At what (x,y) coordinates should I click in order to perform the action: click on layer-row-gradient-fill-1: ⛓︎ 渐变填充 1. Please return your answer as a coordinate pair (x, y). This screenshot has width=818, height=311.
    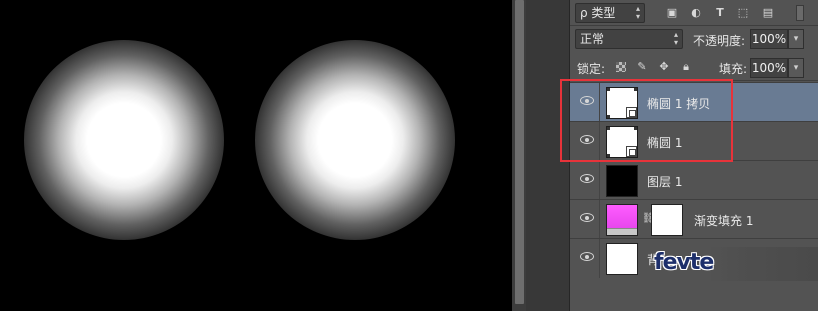
    Looking at the image, I should click on (694, 219).